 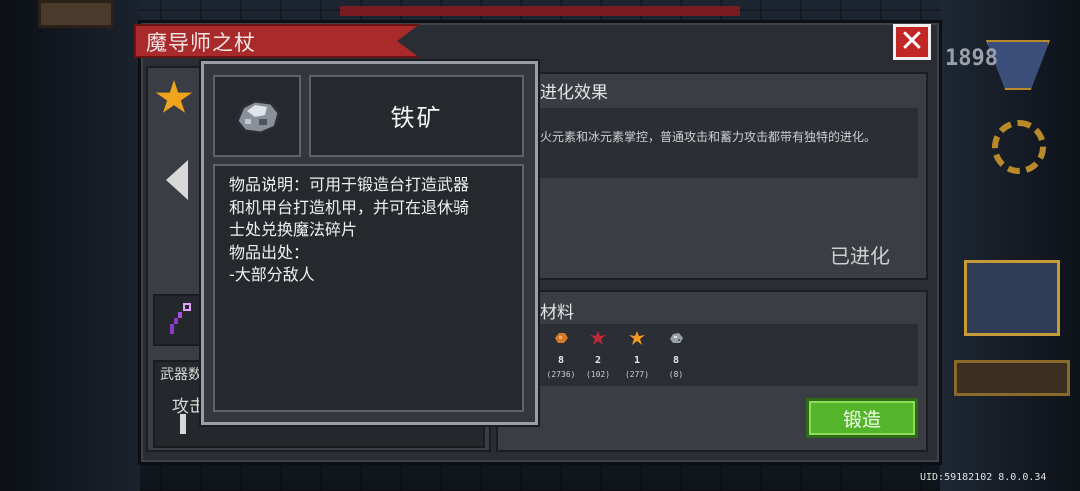 I want to click on machine-icon, so click(x=1012, y=298).